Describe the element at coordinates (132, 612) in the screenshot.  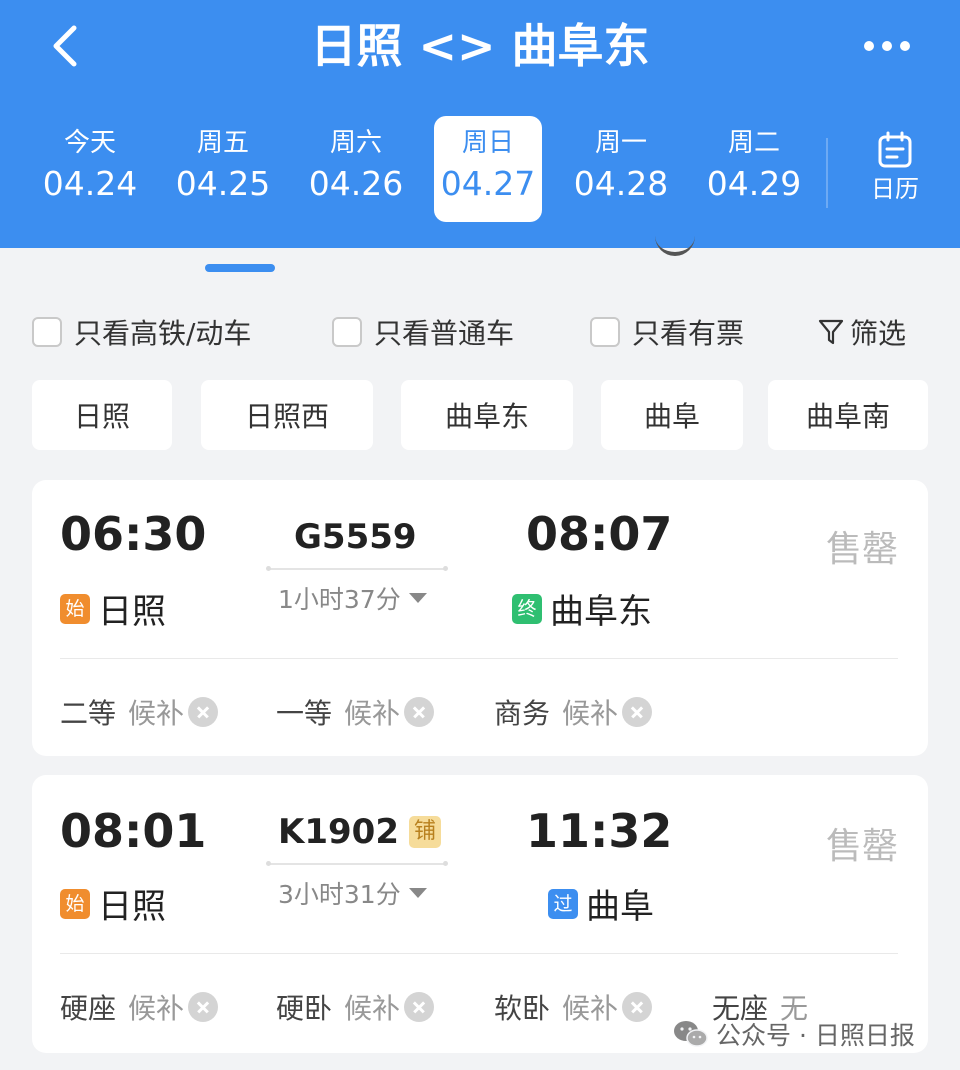
I see `departure-station-name: 日照` at that location.